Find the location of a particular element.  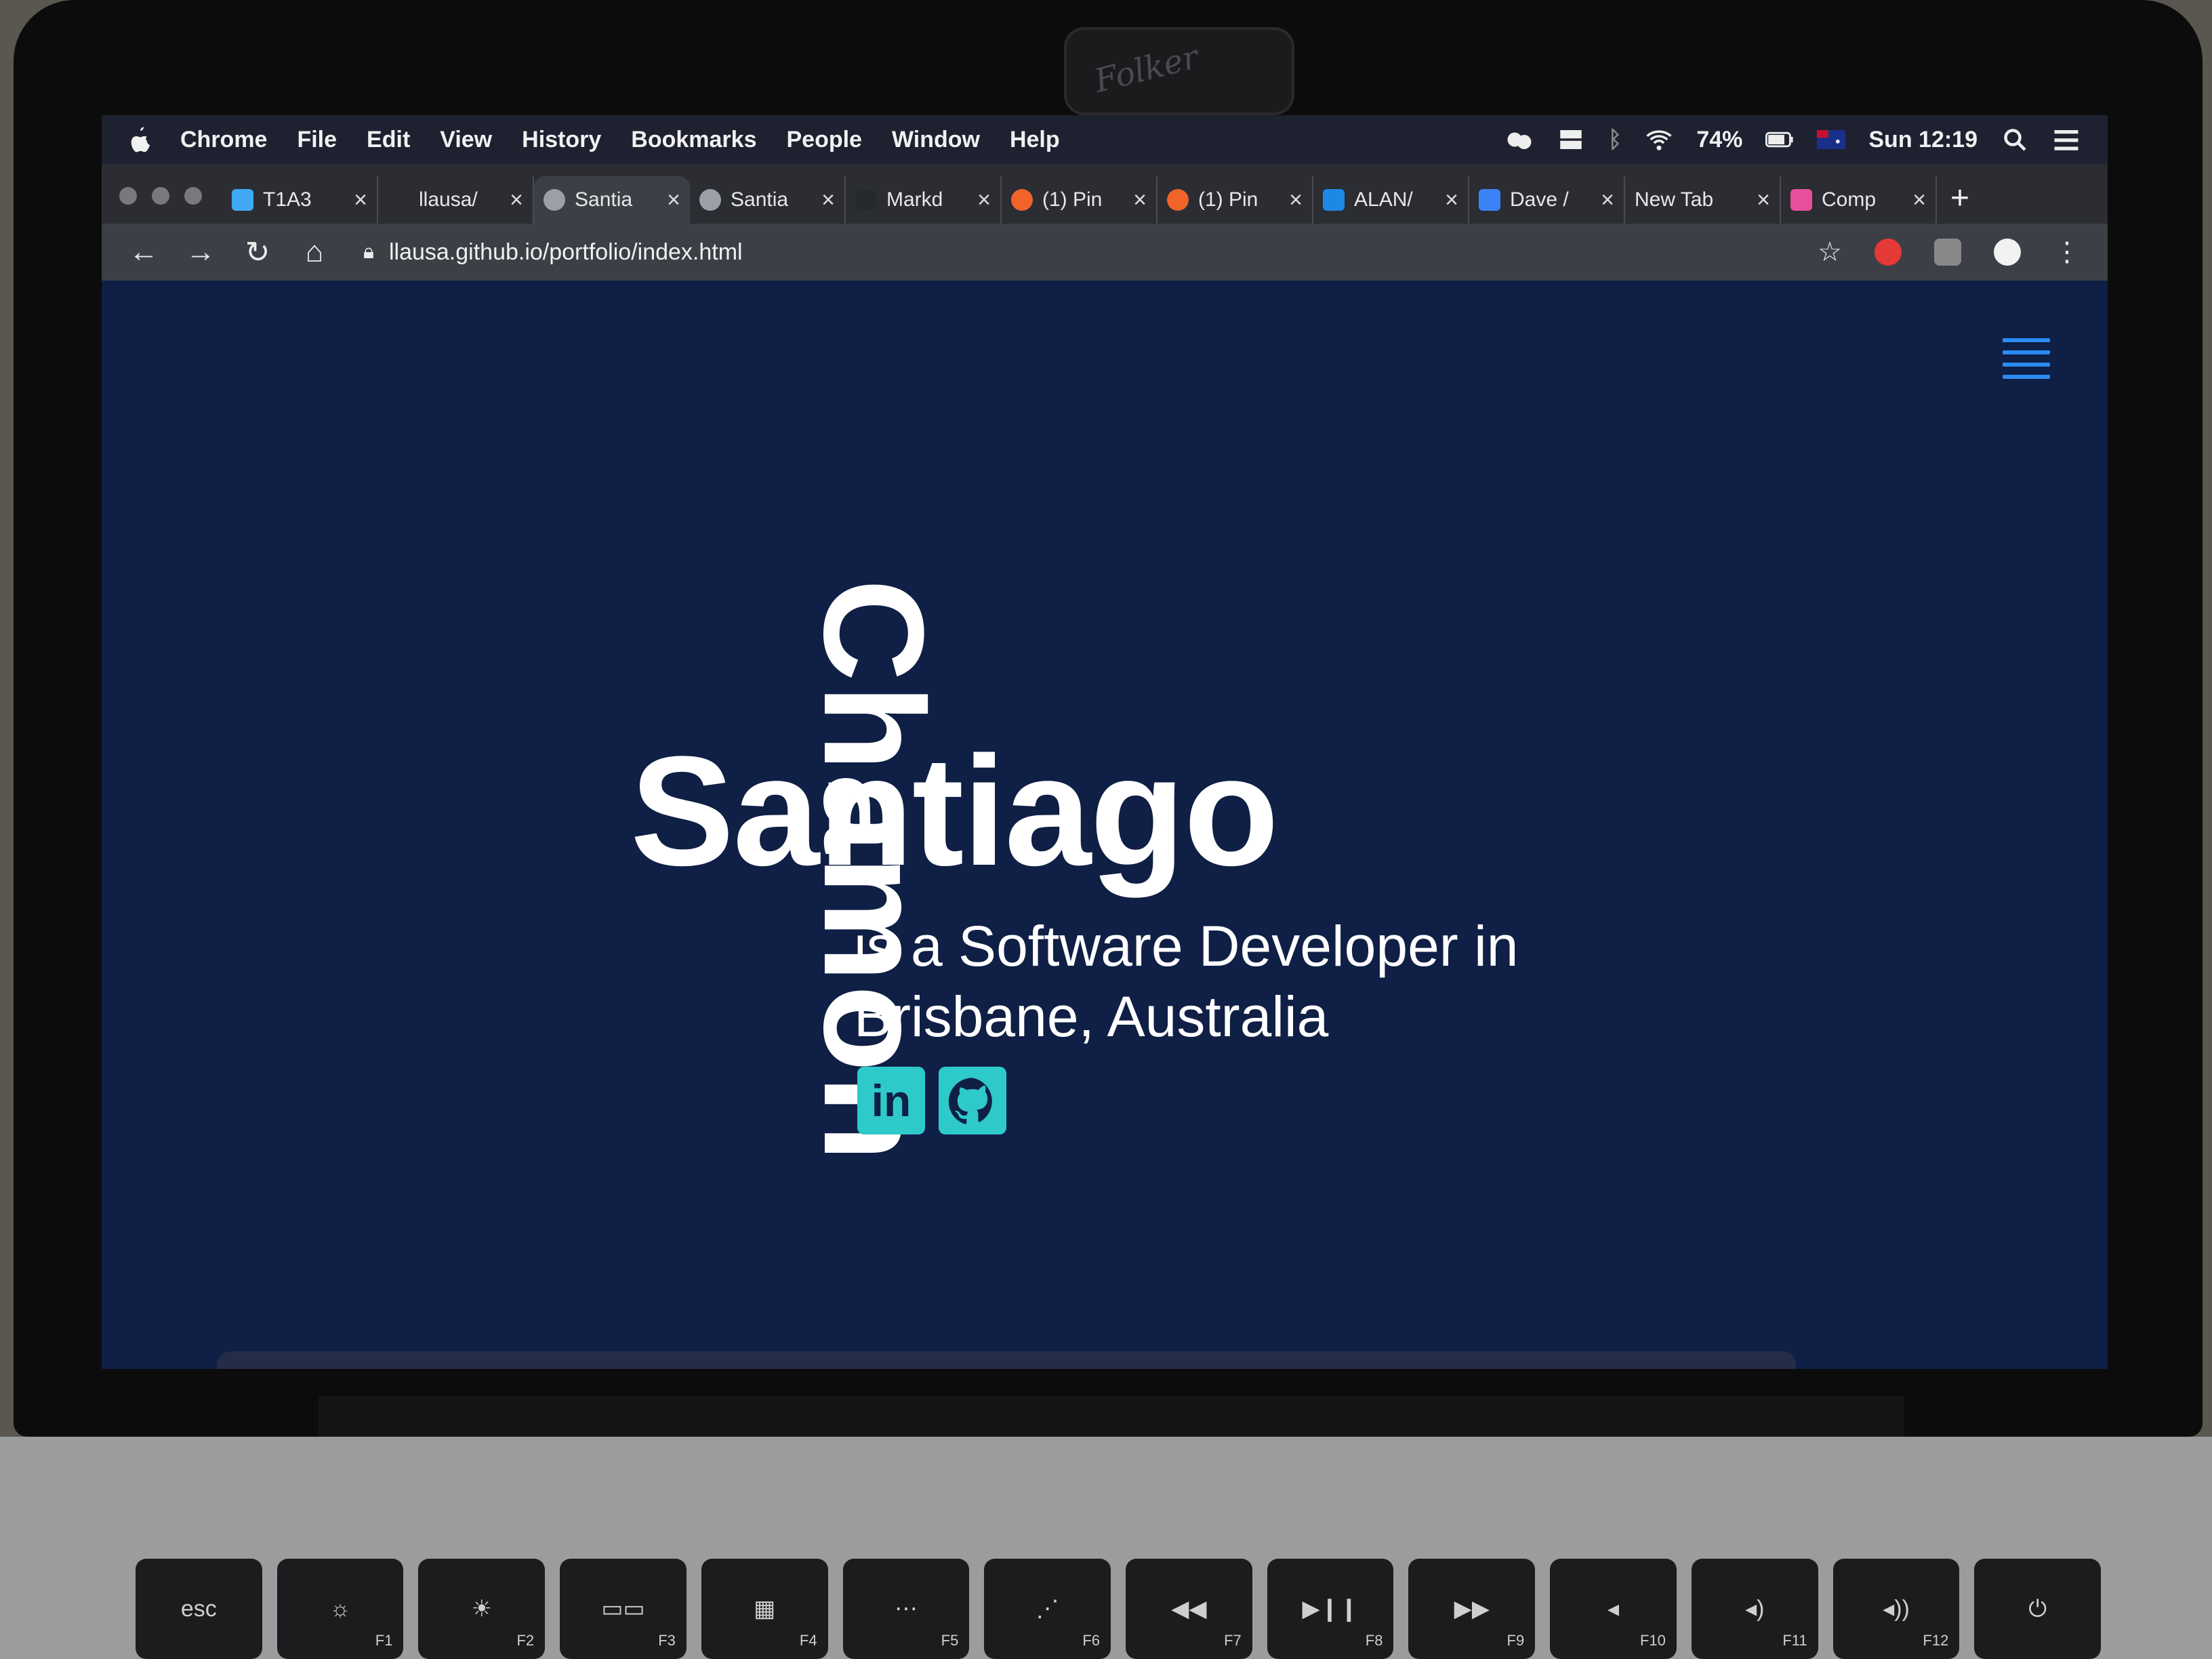

reload-icon: ↻ is located at coordinates (257, 253).